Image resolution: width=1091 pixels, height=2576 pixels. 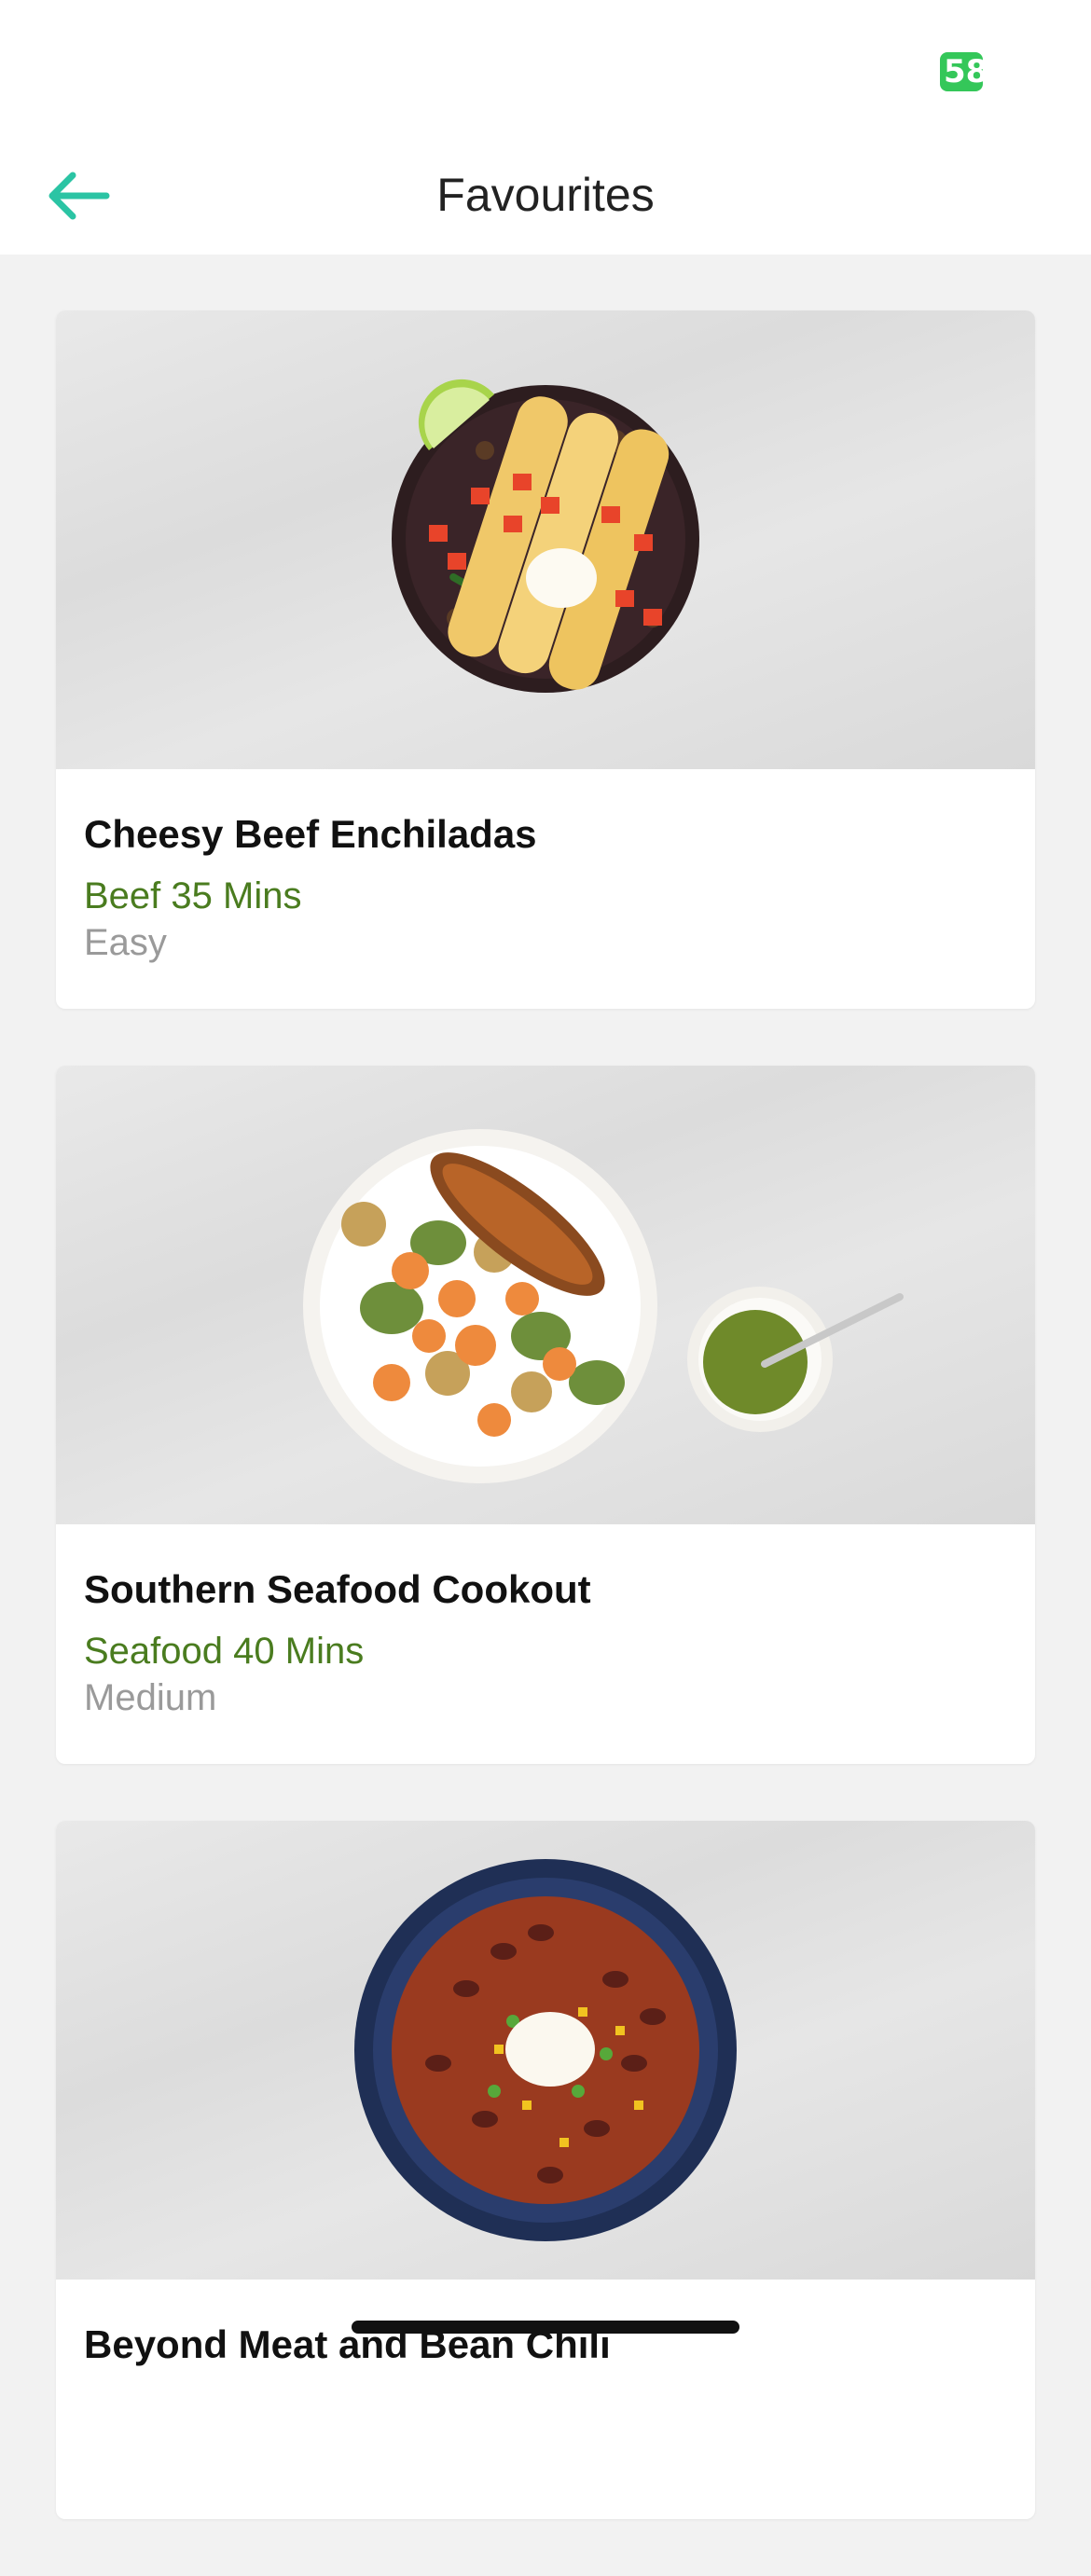 What do you see at coordinates (337, 1589) in the screenshot?
I see `recipe-title: Southern Seafood Cookout` at bounding box center [337, 1589].